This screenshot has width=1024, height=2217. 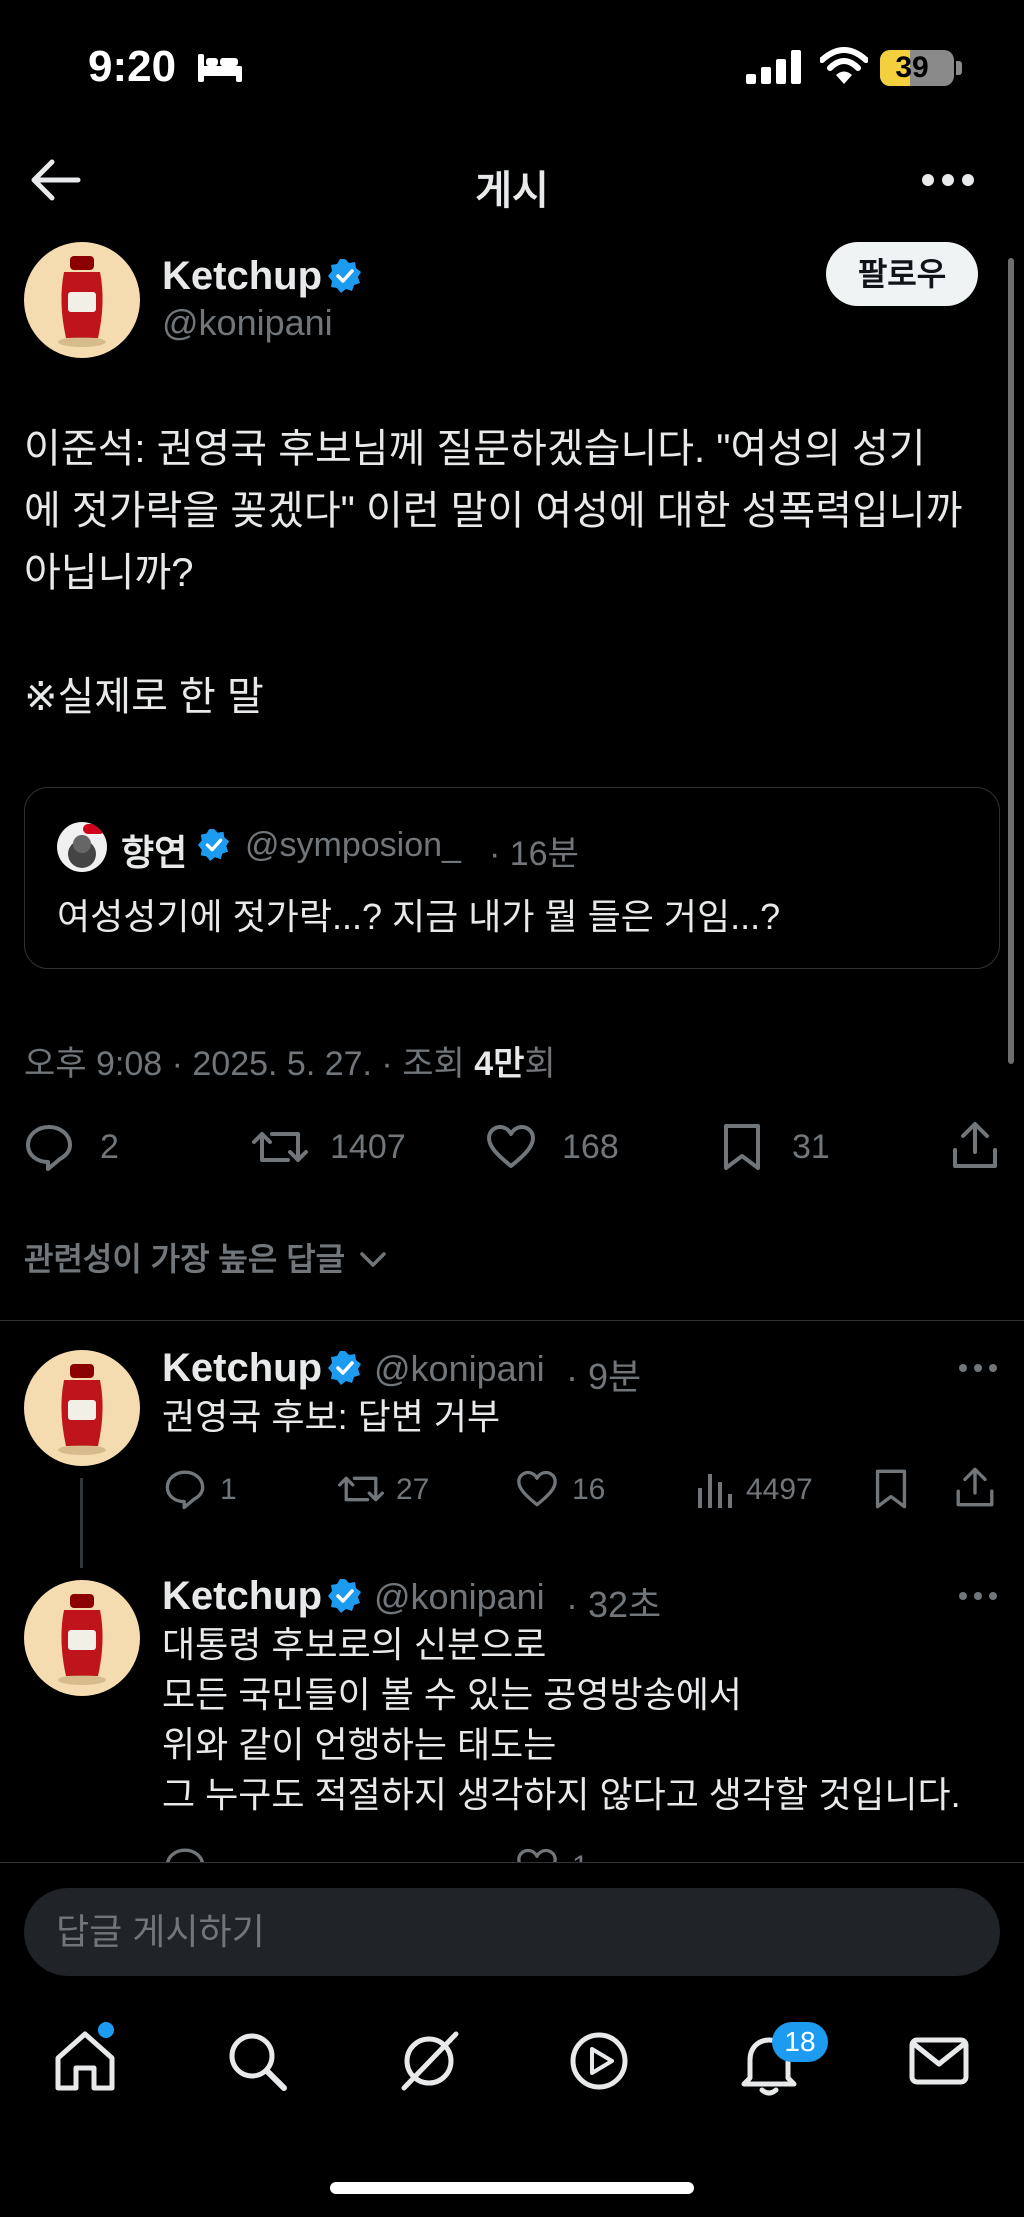 What do you see at coordinates (589, 1489) in the screenshot?
I see `like-count: 16` at bounding box center [589, 1489].